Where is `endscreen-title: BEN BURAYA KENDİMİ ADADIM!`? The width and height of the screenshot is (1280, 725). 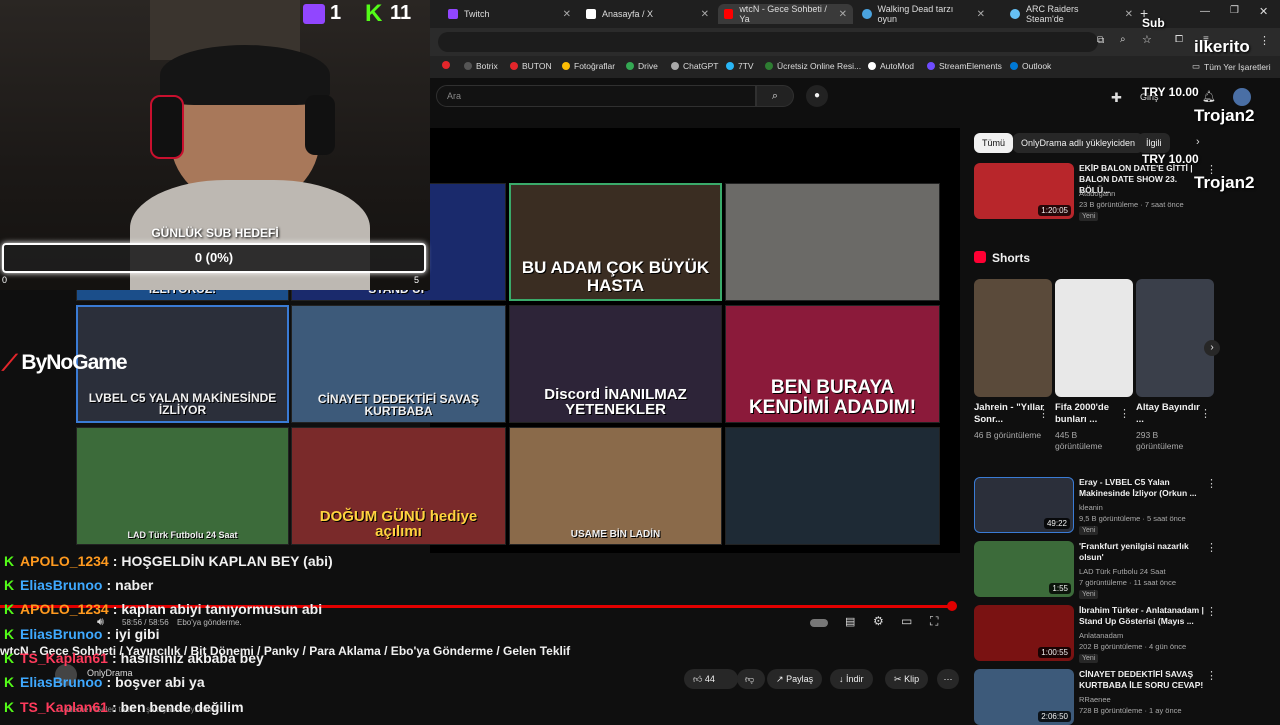 endscreen-title: BEN BURAYA KENDİMİ ADADIM! is located at coordinates (832, 398).